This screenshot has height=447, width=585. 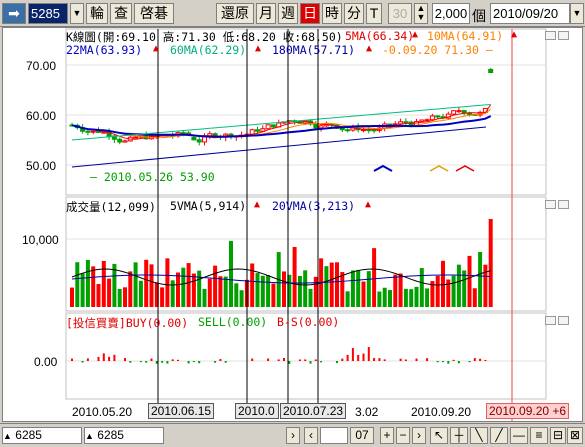 What do you see at coordinates (479, 16) in the screenshot?
I see `quantity-unit: 個` at bounding box center [479, 16].